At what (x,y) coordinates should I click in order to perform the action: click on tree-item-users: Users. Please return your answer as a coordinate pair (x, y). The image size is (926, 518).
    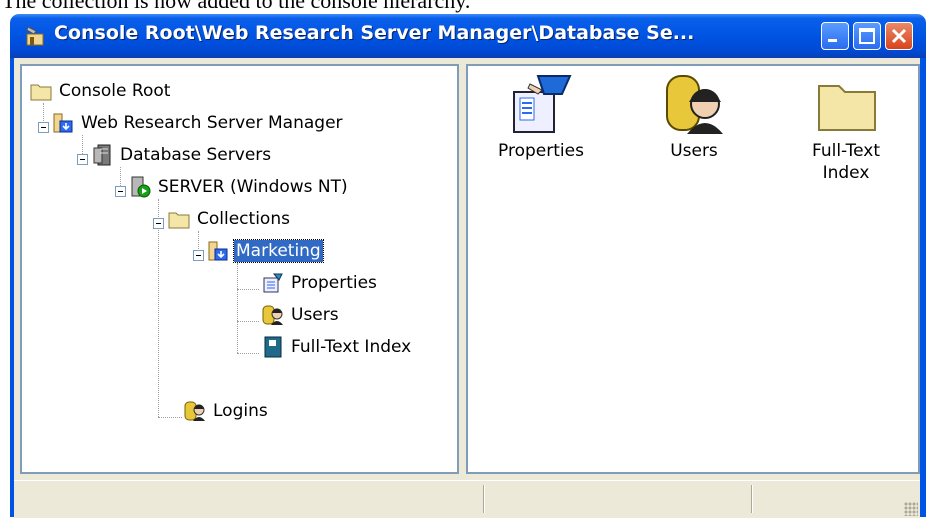
    Looking at the image, I should click on (301, 315).